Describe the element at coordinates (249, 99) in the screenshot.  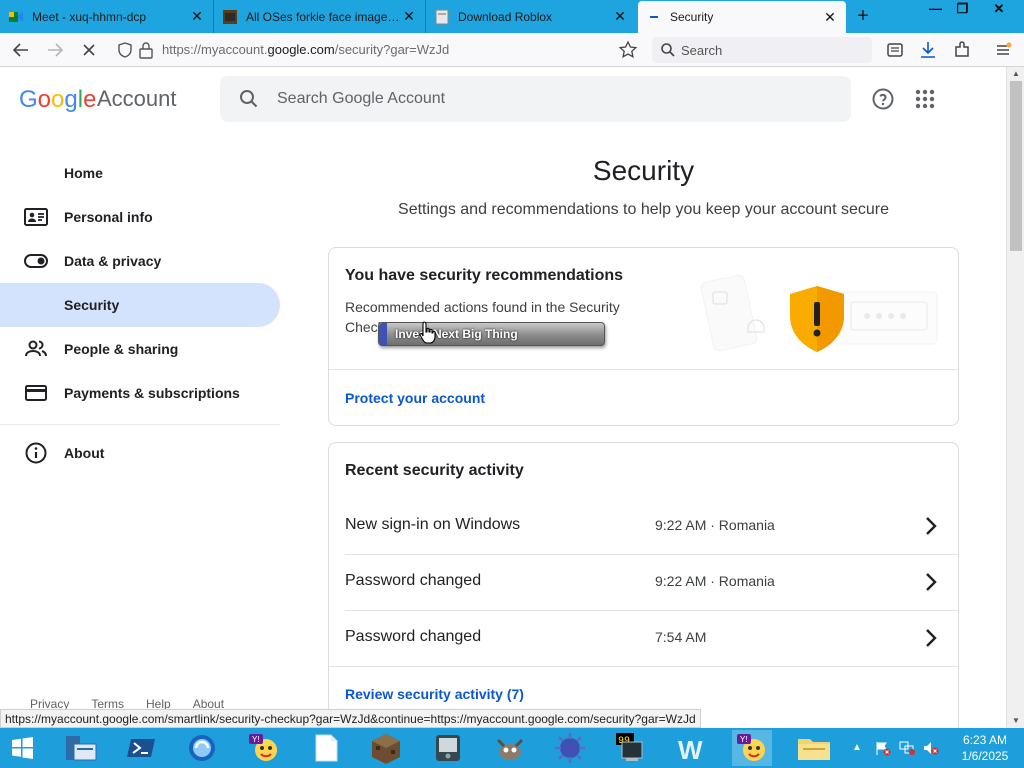
I see `search-icon` at that location.